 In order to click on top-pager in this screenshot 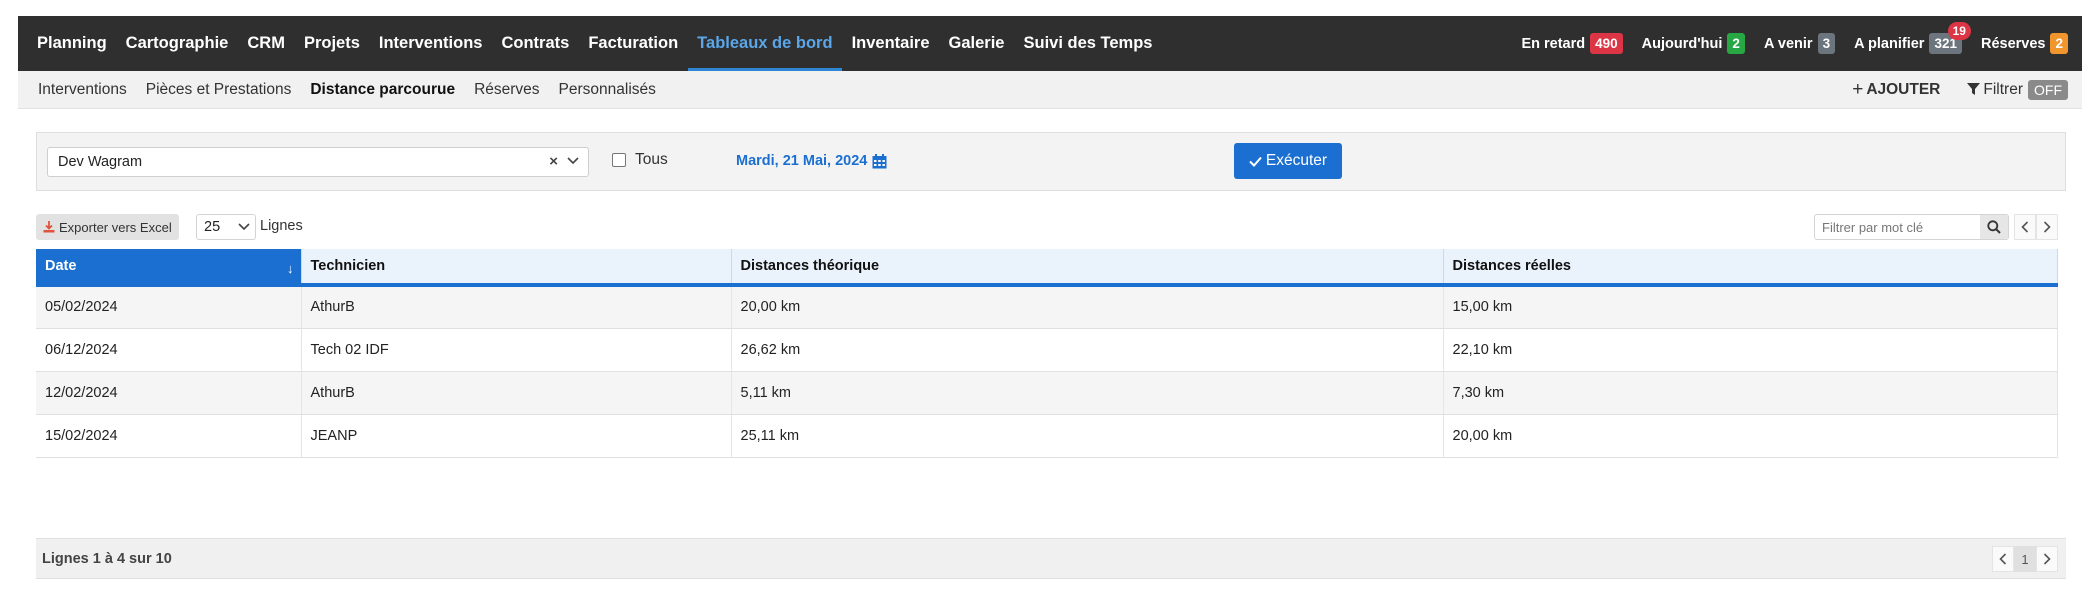, I will do `click(2036, 227)`.